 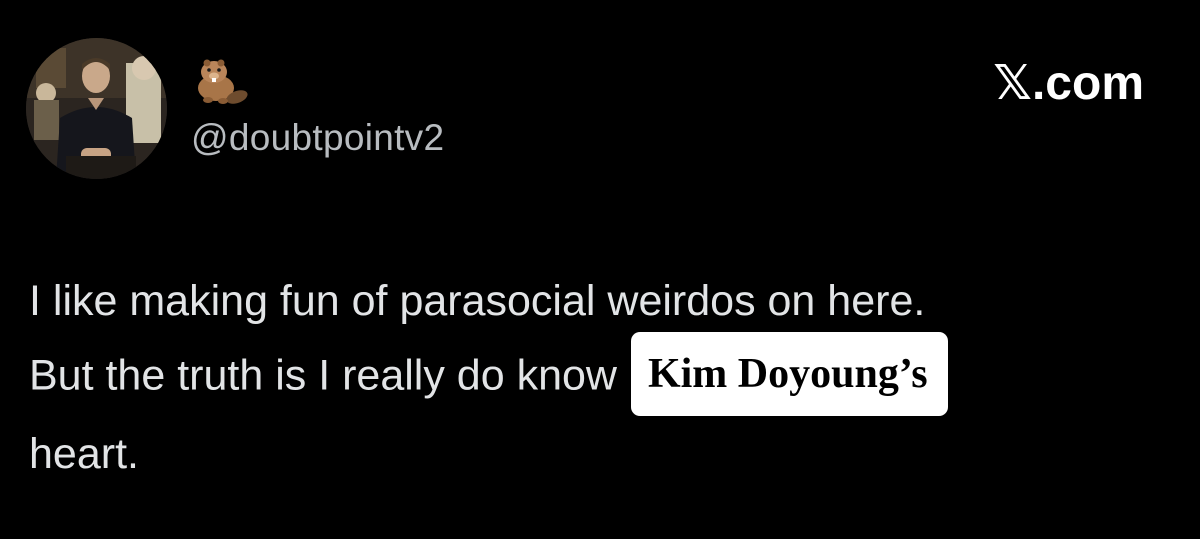 I want to click on tweet-line-text: But the truth is I really do know, so click(x=323, y=375).